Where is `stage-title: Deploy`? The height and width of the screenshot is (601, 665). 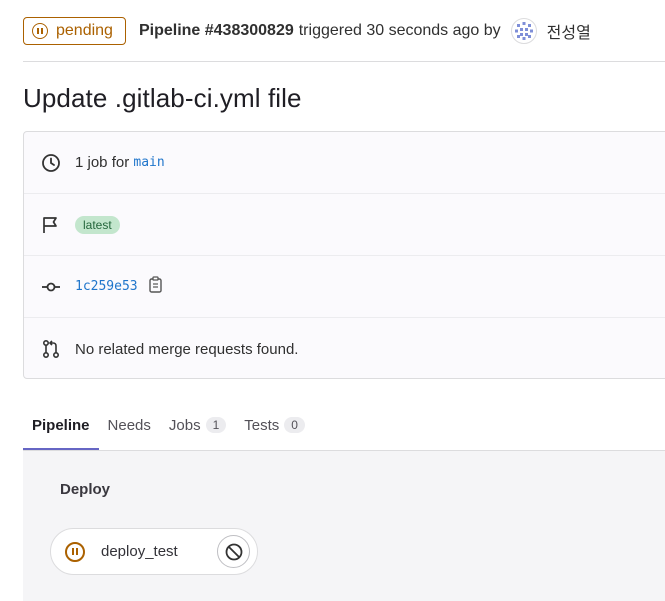
stage-title: Deploy is located at coordinates (85, 489).